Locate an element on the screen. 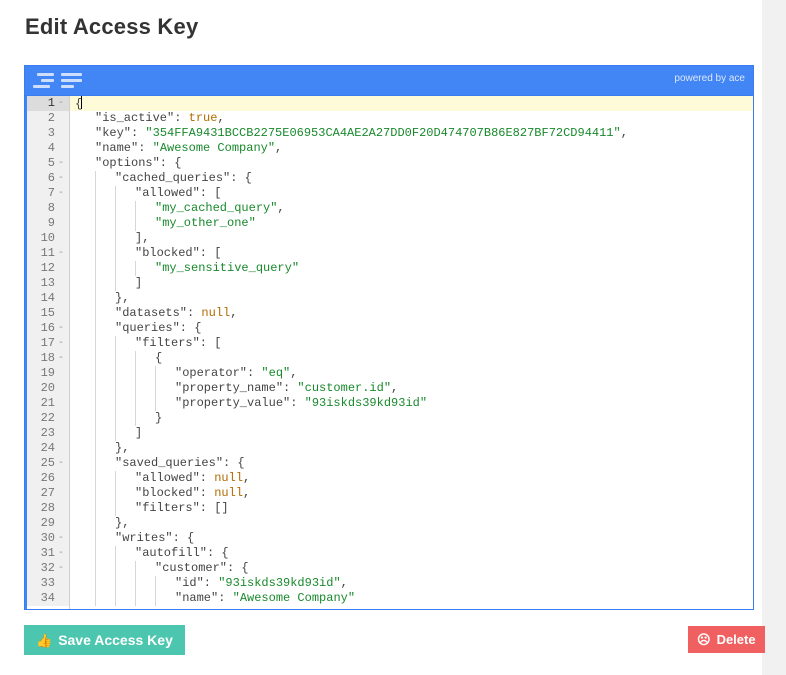 The height and width of the screenshot is (675, 786). line-number: 4 is located at coordinates (47, 148).